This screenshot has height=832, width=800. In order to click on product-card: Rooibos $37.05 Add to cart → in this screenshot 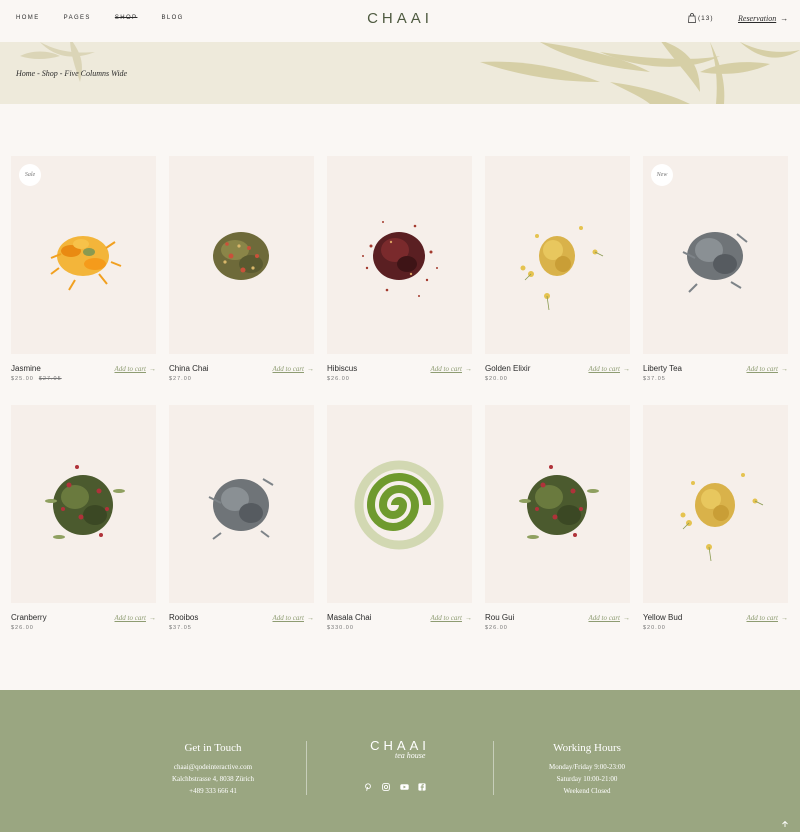, I will do `click(241, 518)`.